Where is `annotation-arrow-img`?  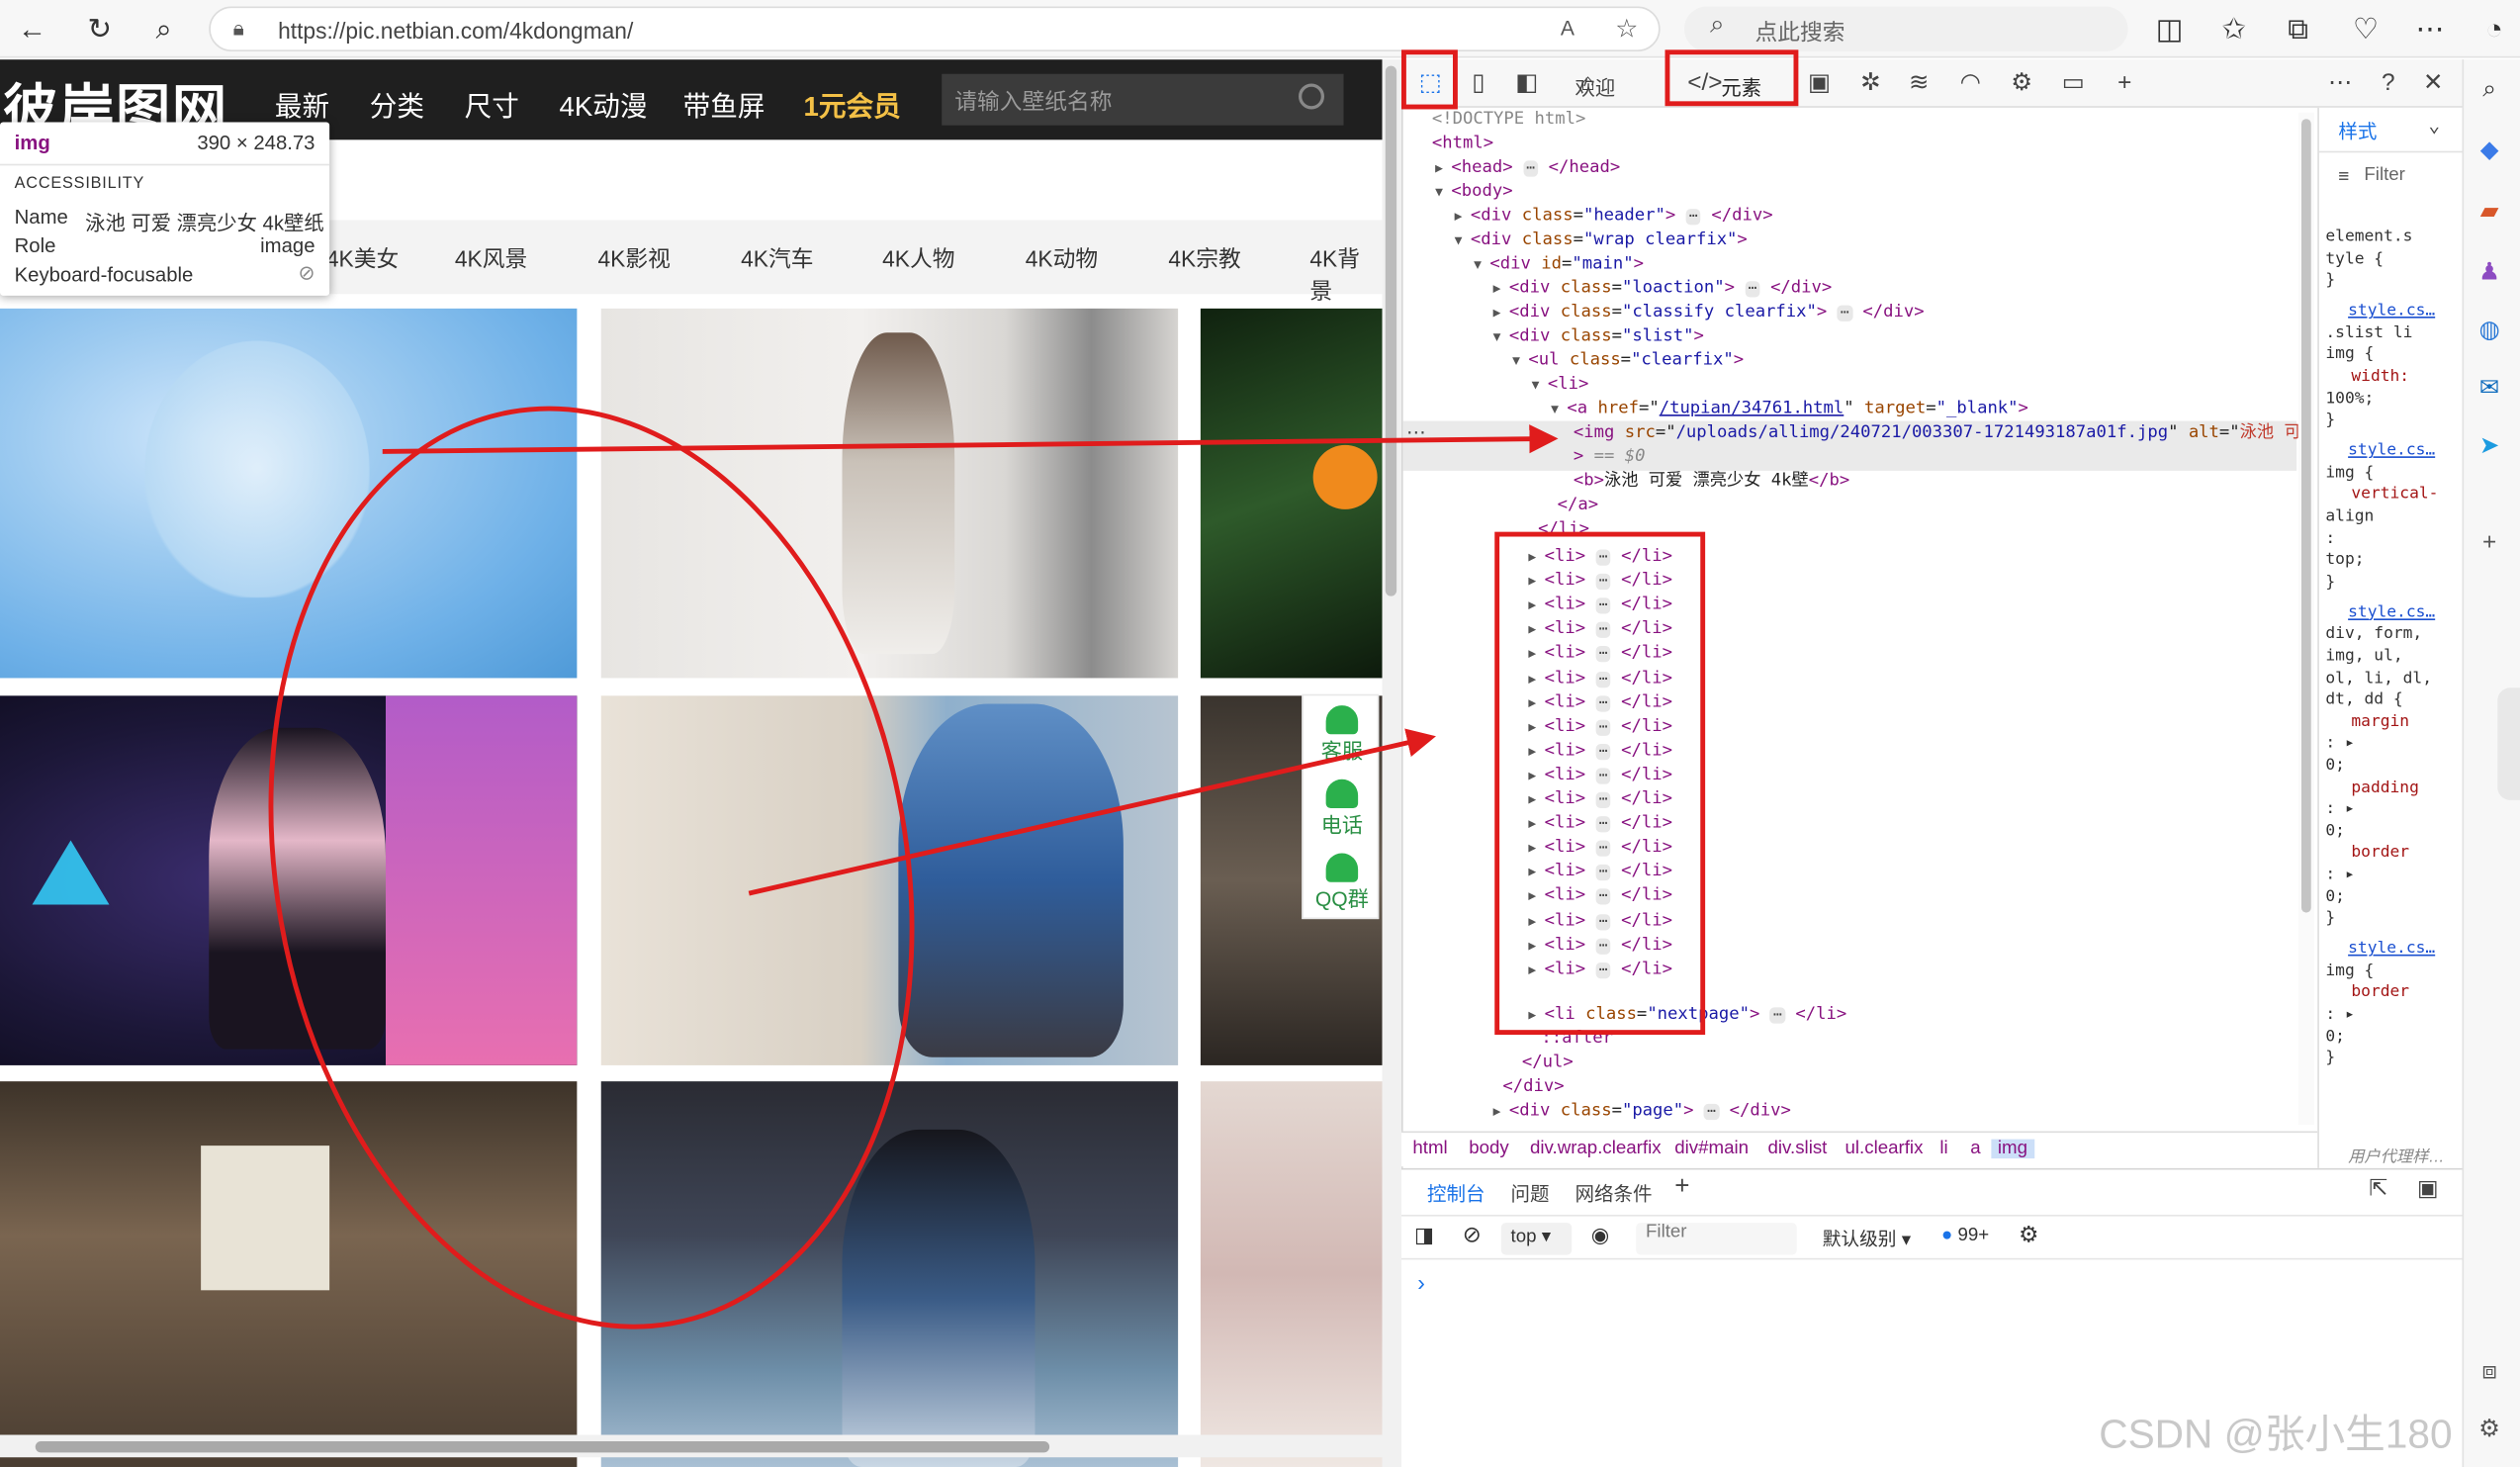
annotation-arrow-img is located at coordinates (970, 439).